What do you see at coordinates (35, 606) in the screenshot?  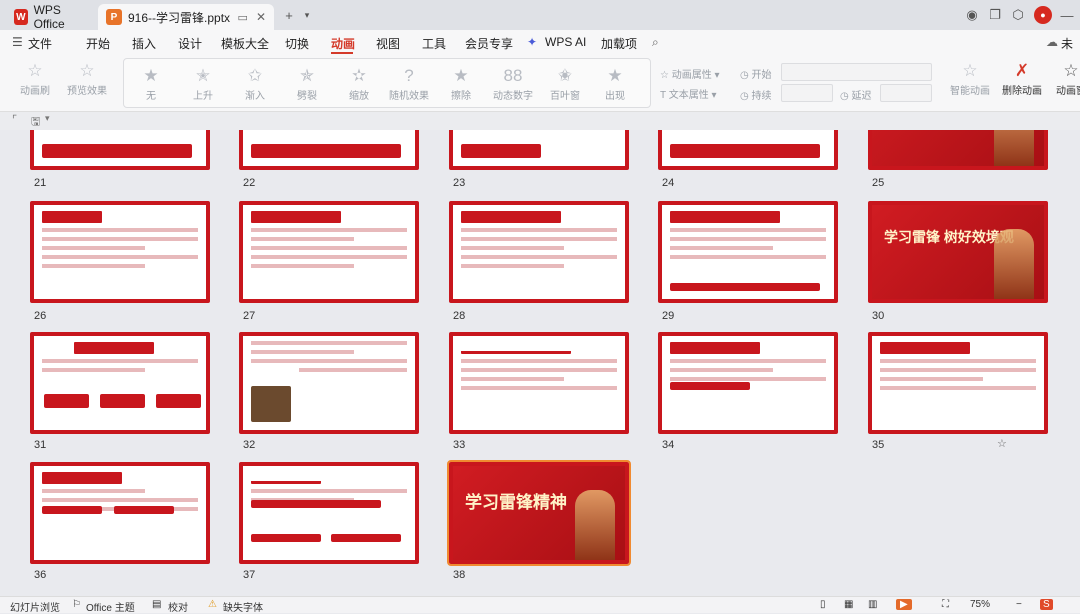 I see `slide-browse-label: 幻灯片浏览` at bounding box center [35, 606].